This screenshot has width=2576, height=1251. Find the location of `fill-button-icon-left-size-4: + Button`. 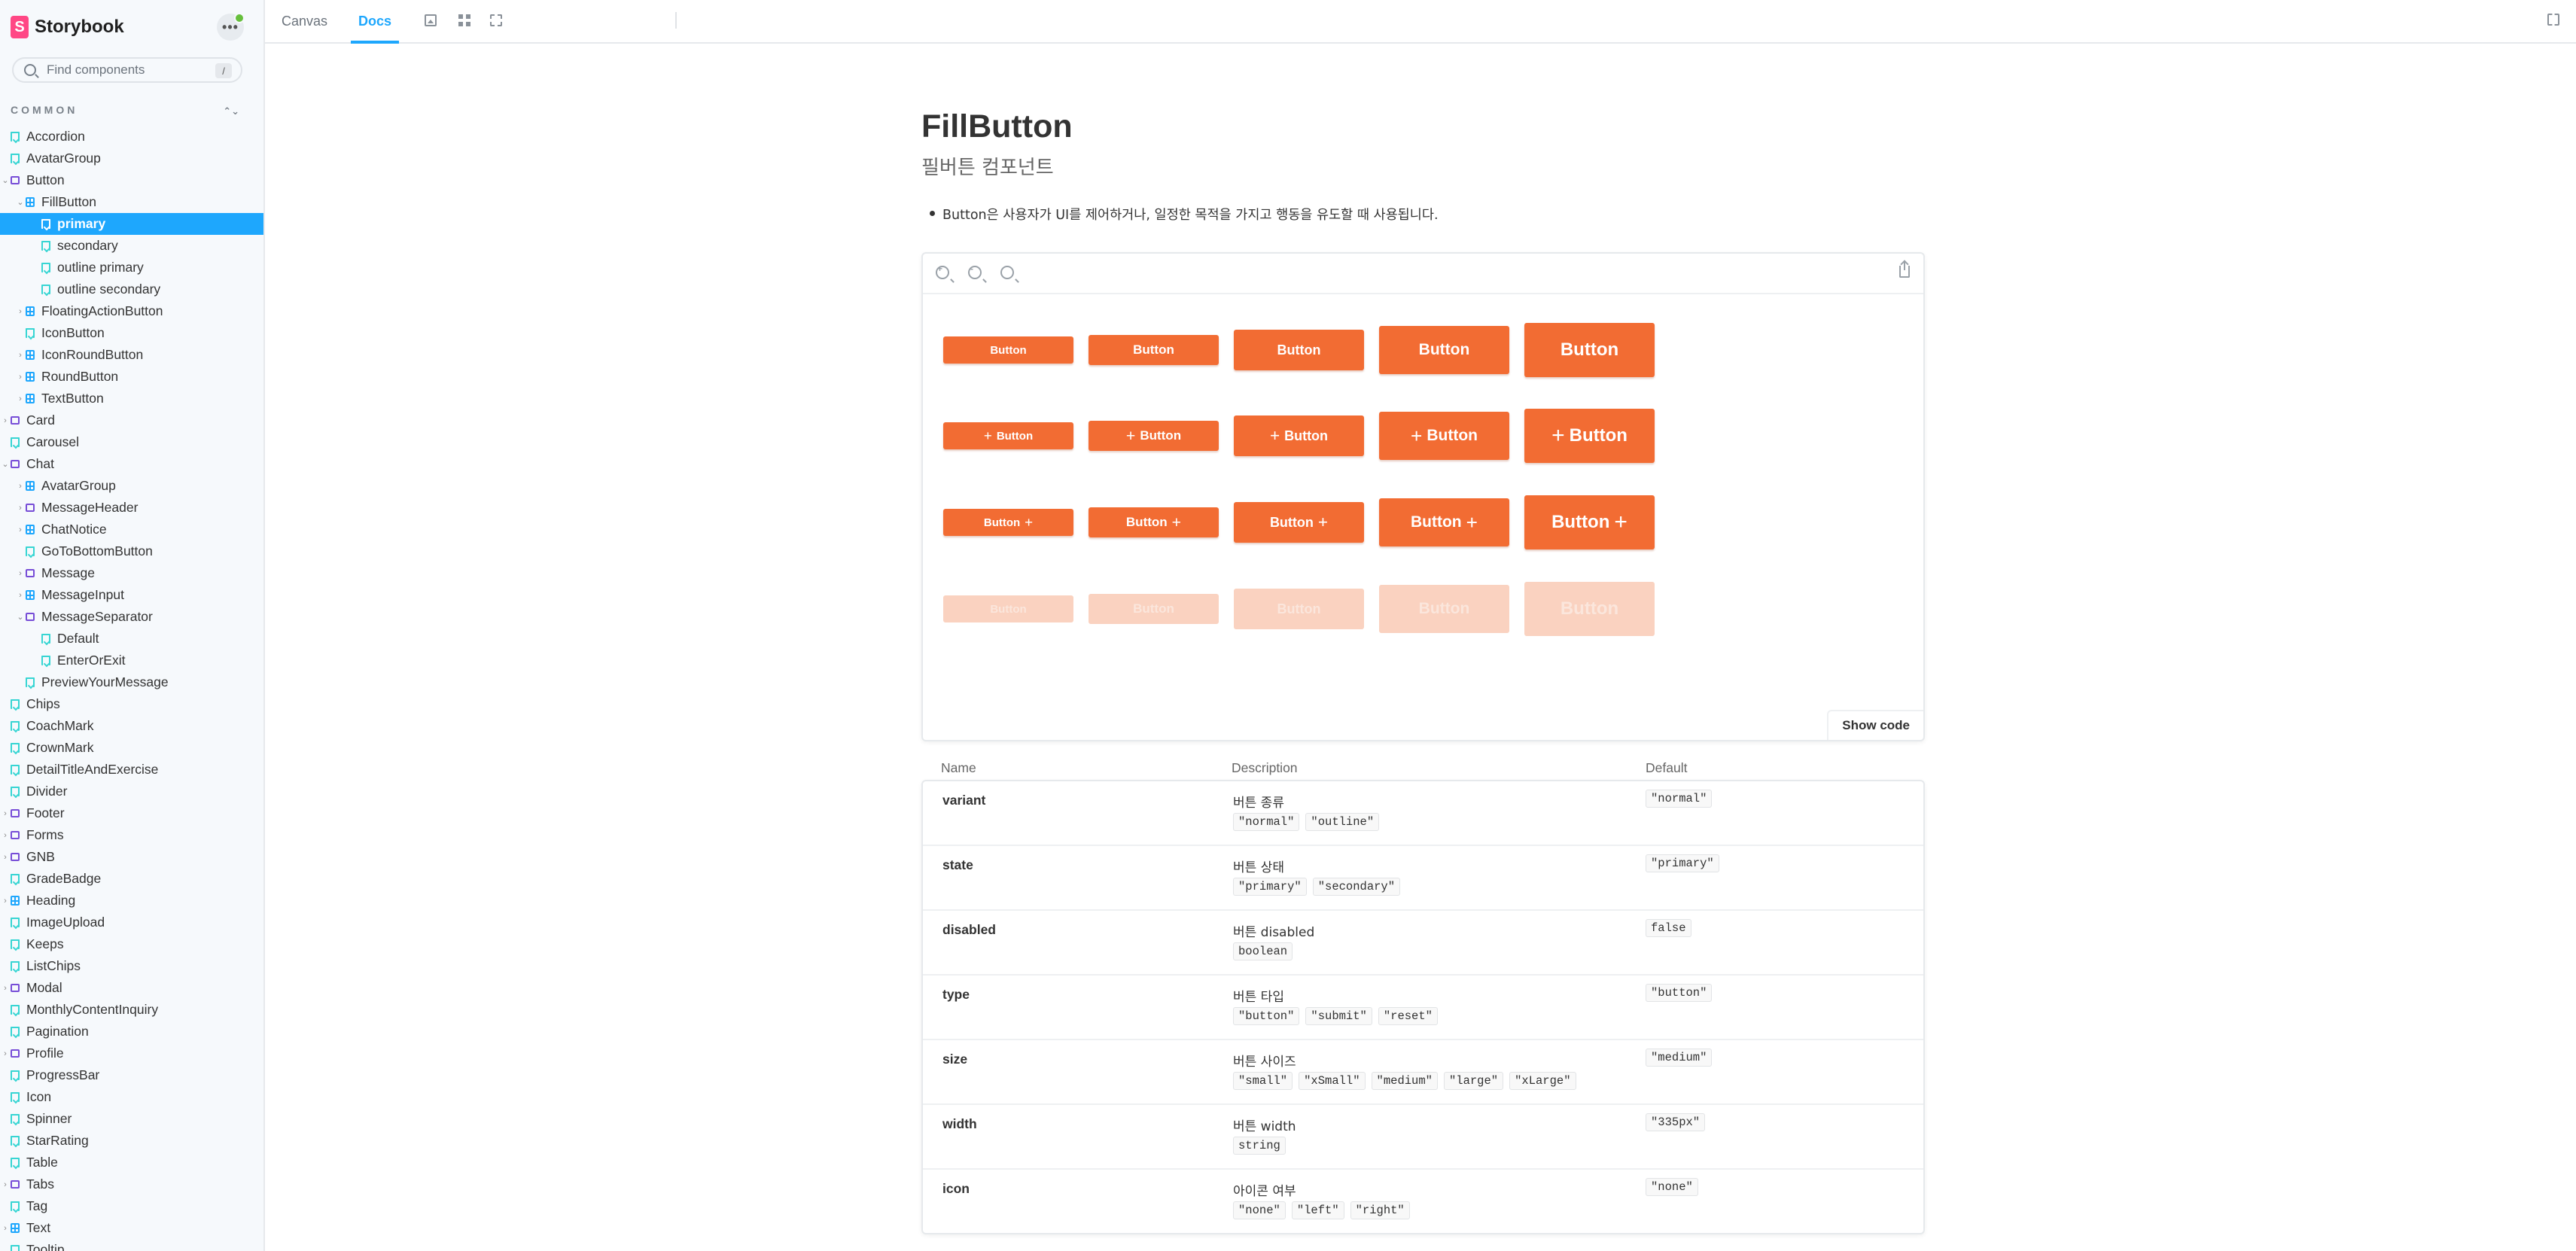

fill-button-icon-left-size-4: + Button is located at coordinates (1444, 436).